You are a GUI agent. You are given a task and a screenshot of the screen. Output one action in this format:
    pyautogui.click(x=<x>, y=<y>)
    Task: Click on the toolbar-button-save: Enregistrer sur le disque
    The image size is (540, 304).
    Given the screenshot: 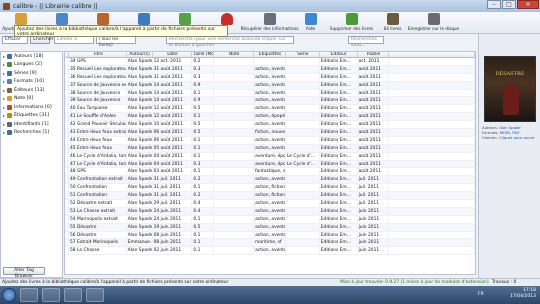 What is the action you would take?
    pyautogui.click(x=433, y=23)
    